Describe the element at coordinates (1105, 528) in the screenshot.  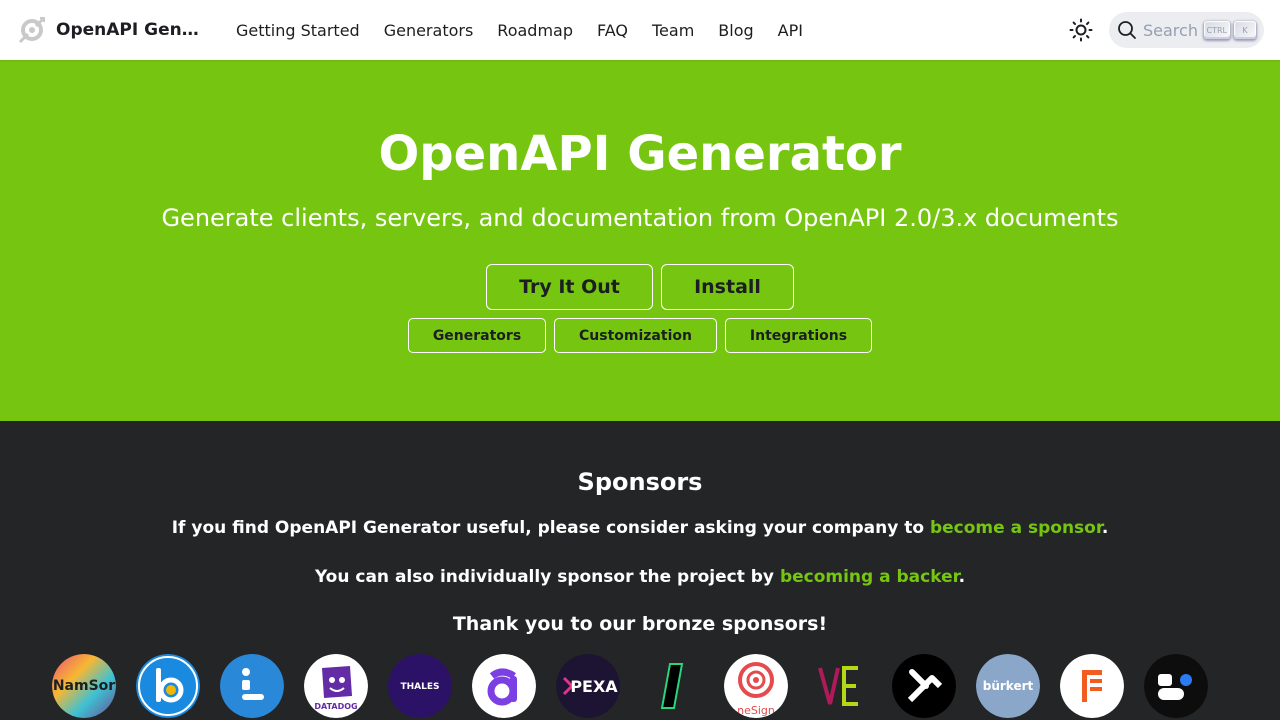
I see `sponsor-request-suffix: .` at that location.